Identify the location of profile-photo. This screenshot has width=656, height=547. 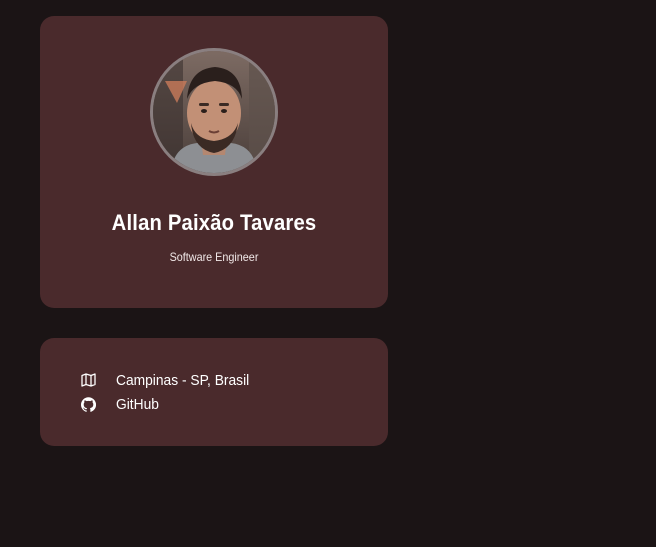
(214, 112).